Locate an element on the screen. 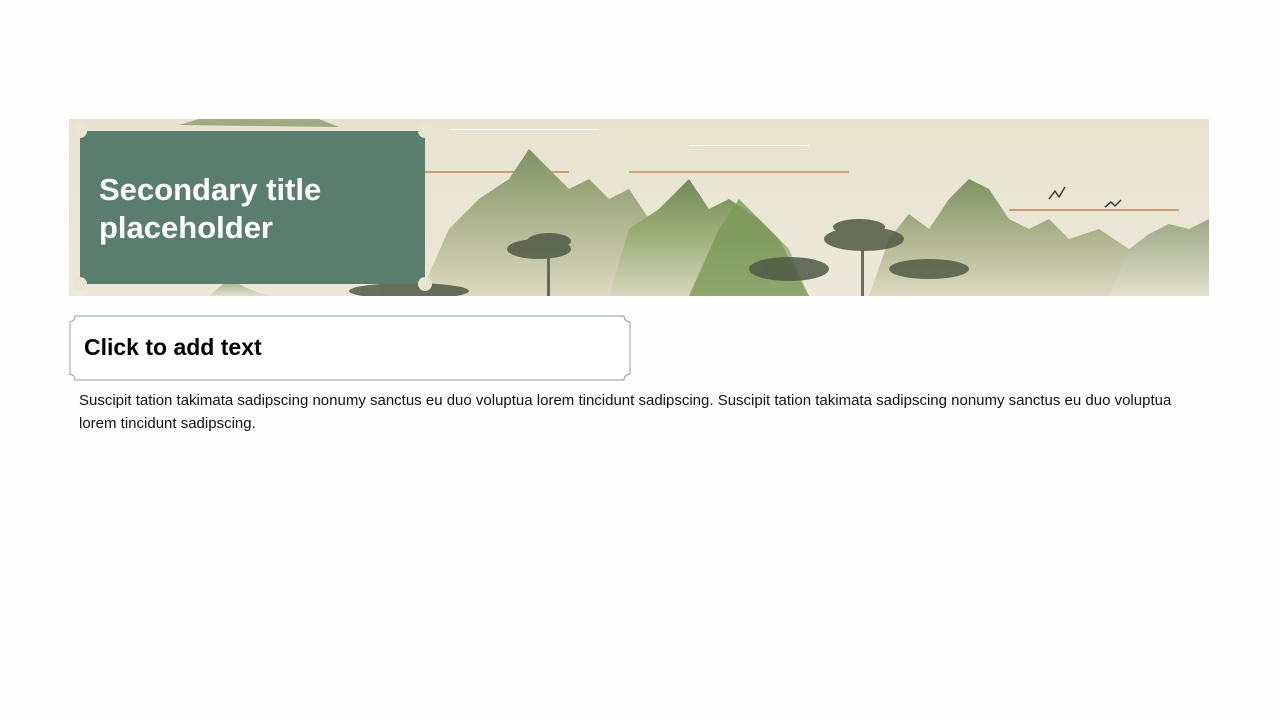 The height and width of the screenshot is (720, 1280). title-panel: Secondary title placeholder is located at coordinates (252, 207).